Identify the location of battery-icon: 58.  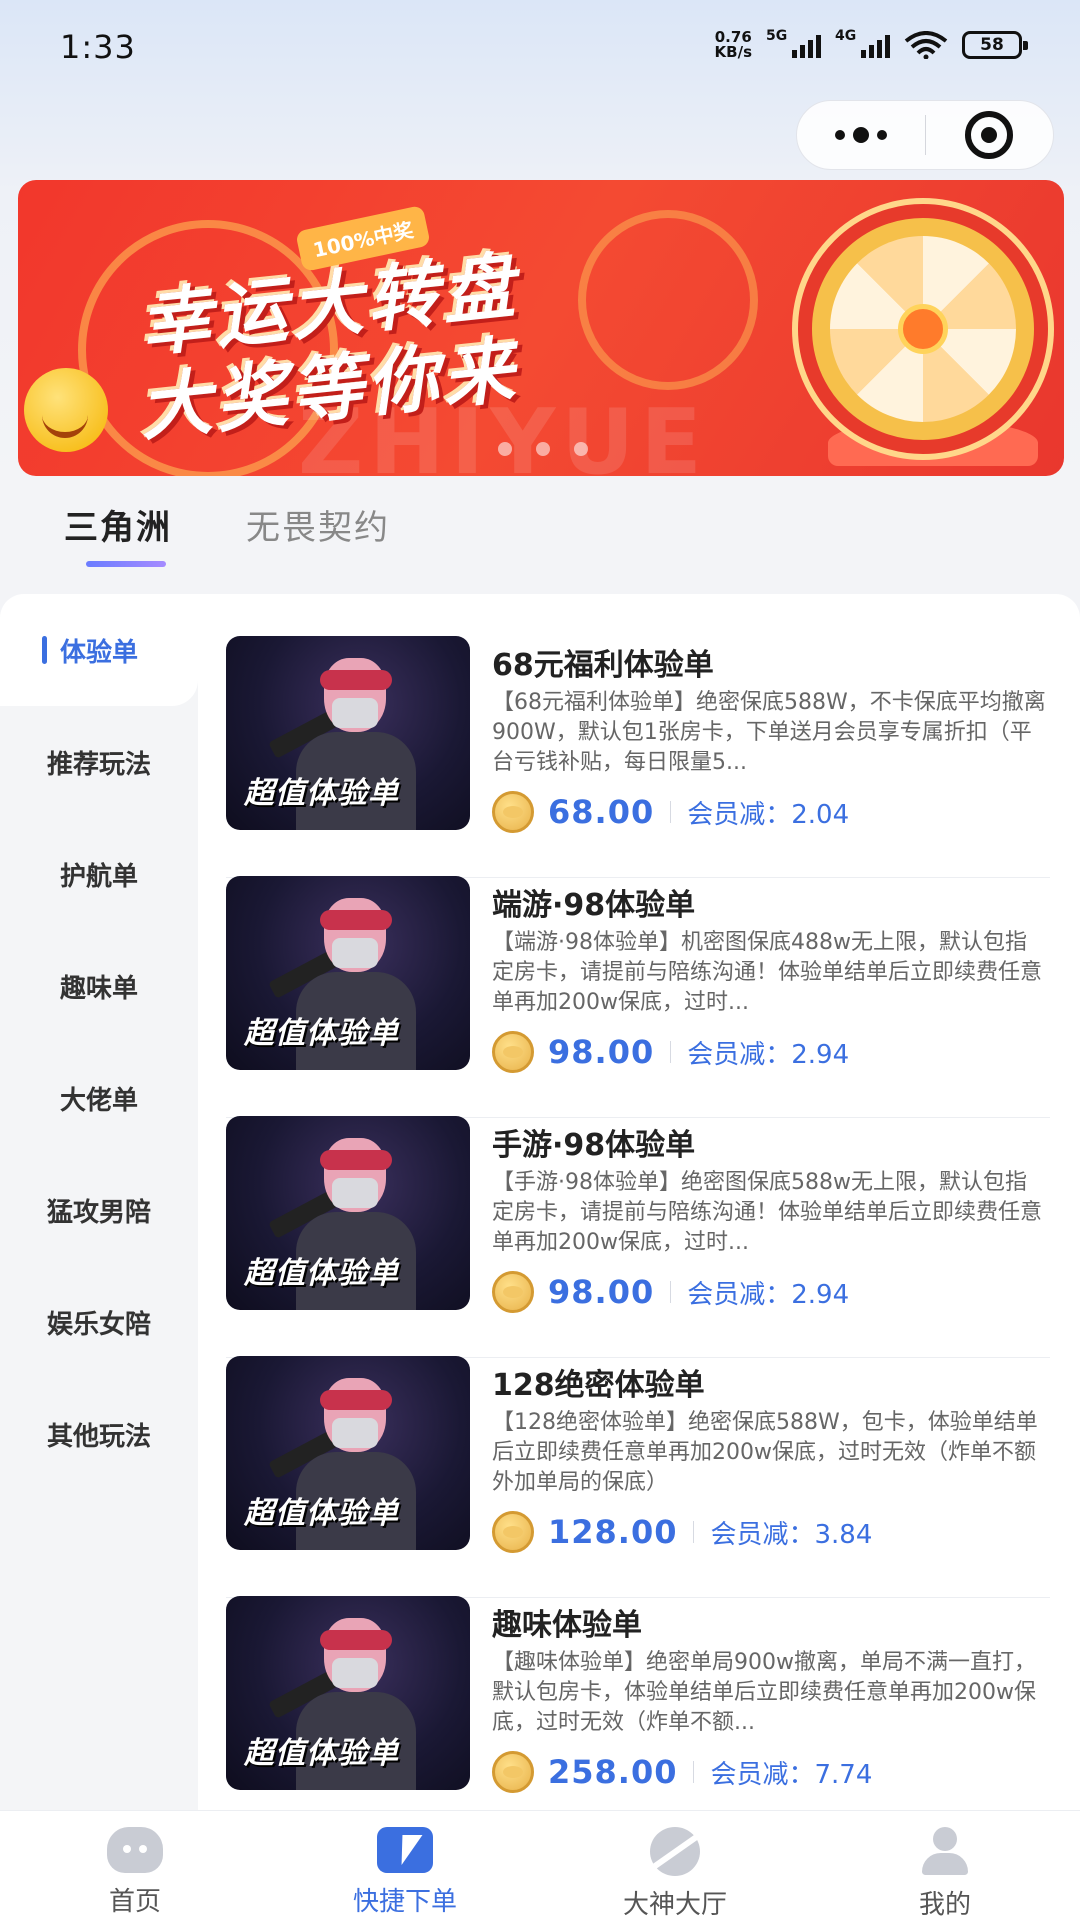
(995, 45).